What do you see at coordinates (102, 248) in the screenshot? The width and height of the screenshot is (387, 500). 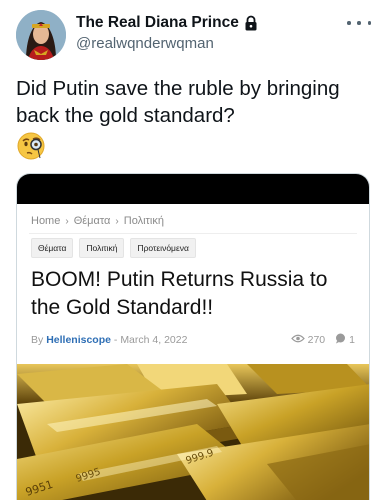 I see `tag-politics: Πολιτική` at bounding box center [102, 248].